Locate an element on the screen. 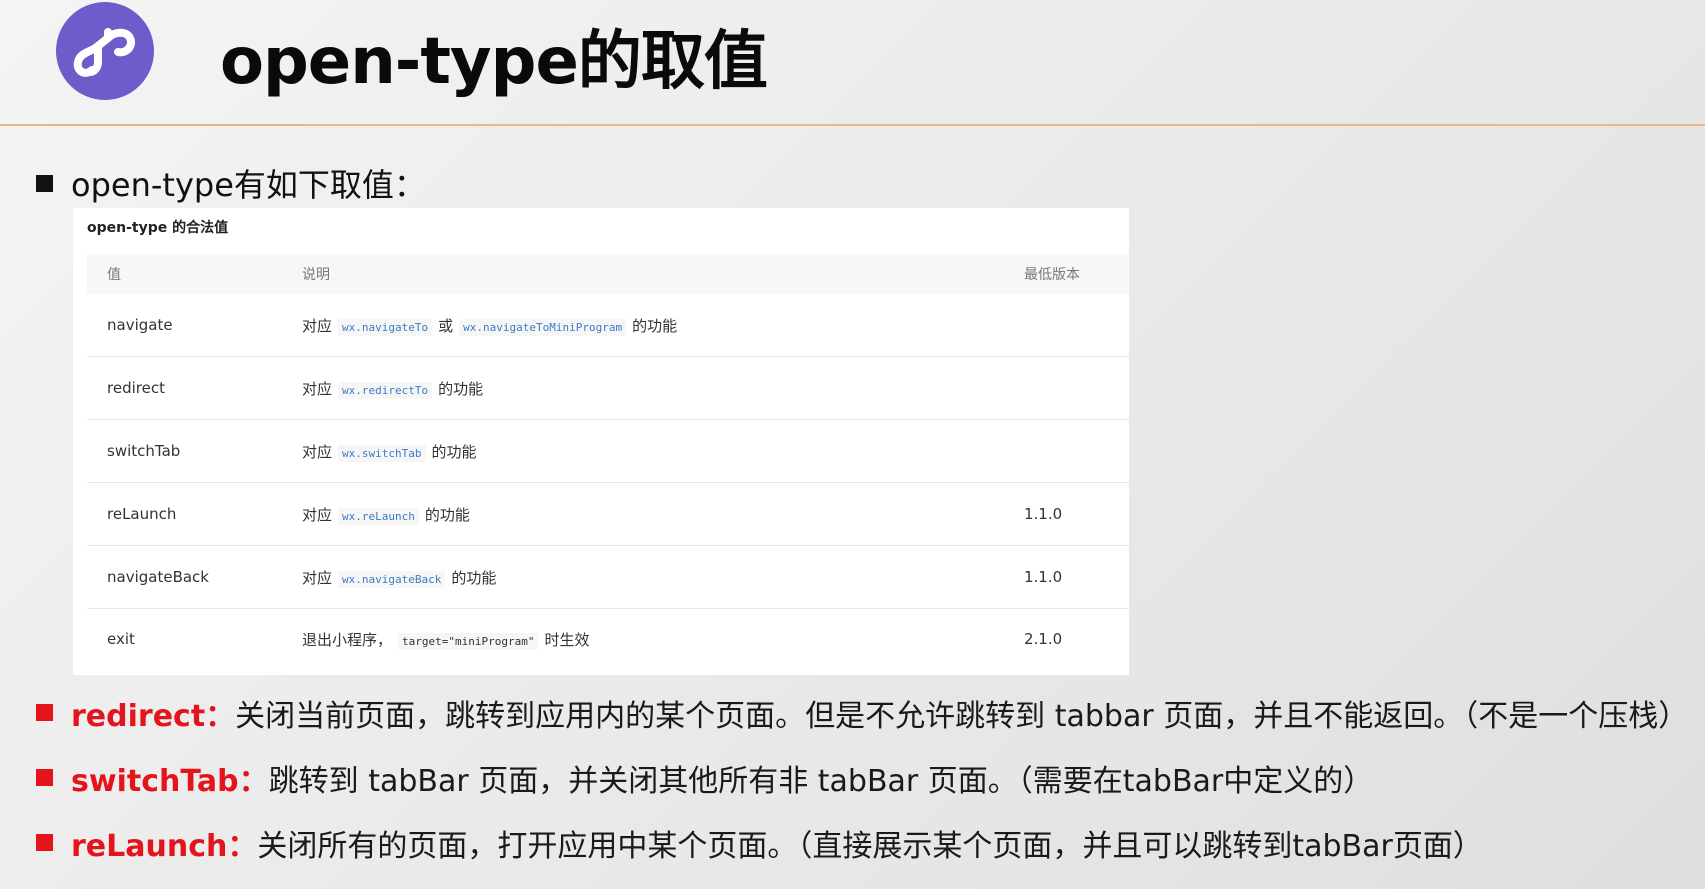 This screenshot has height=889, width=1705. row-value: navigateBack is located at coordinates (184, 577).